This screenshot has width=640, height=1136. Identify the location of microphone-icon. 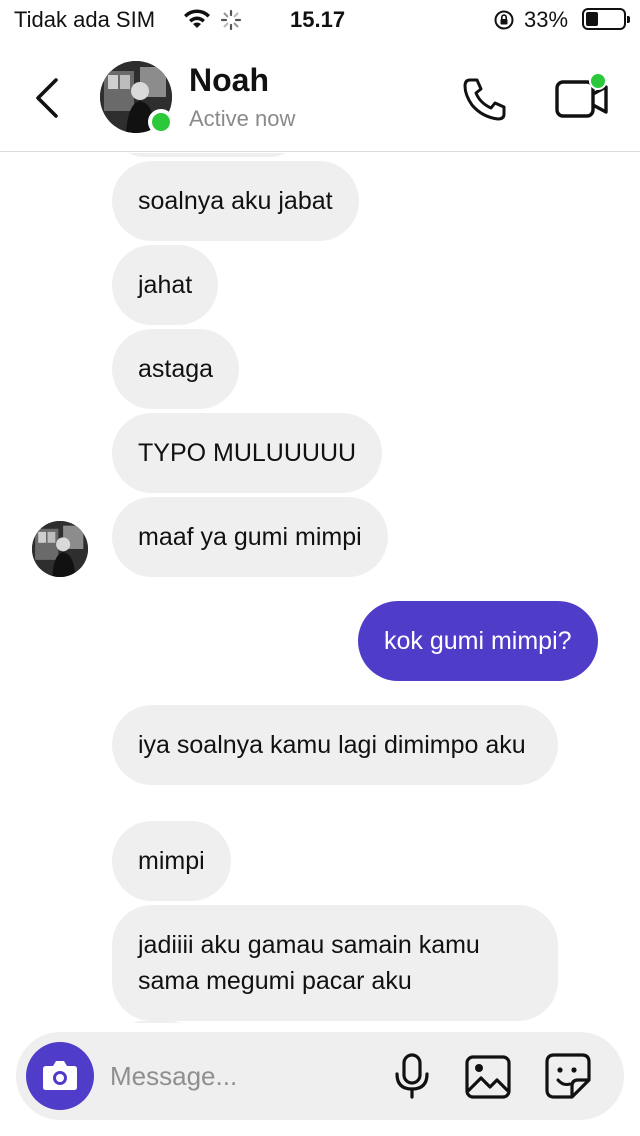
(412, 1076).